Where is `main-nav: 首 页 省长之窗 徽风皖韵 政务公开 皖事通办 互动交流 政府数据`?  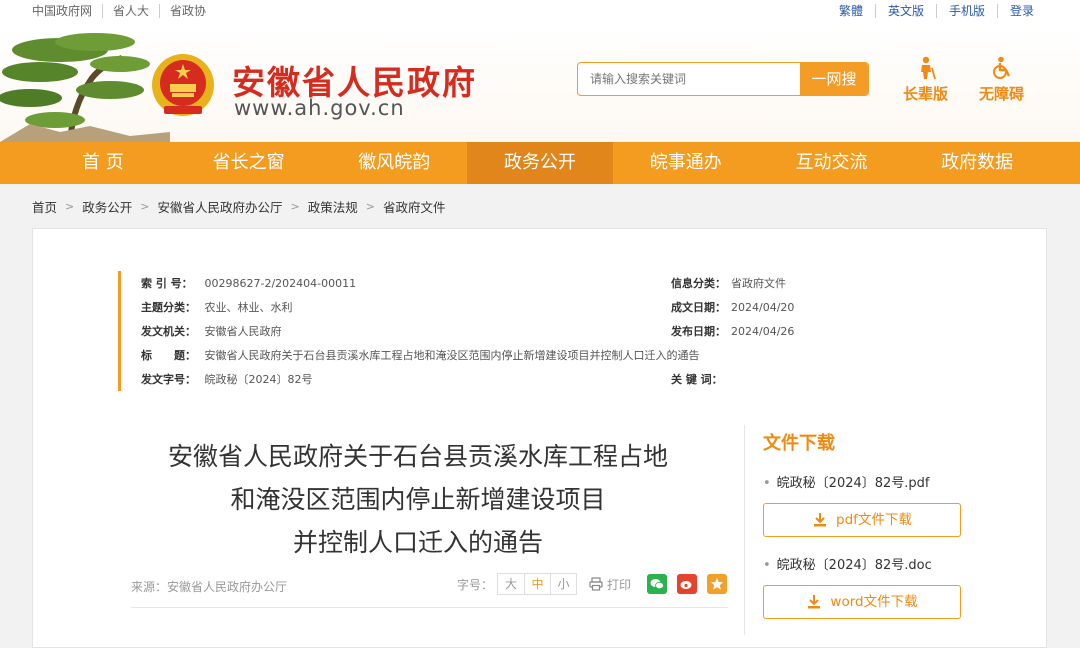
main-nav: 首 页 省长之窗 徽风皖韵 政务公开 皖事通办 互动交流 政府数据 is located at coordinates (540, 163).